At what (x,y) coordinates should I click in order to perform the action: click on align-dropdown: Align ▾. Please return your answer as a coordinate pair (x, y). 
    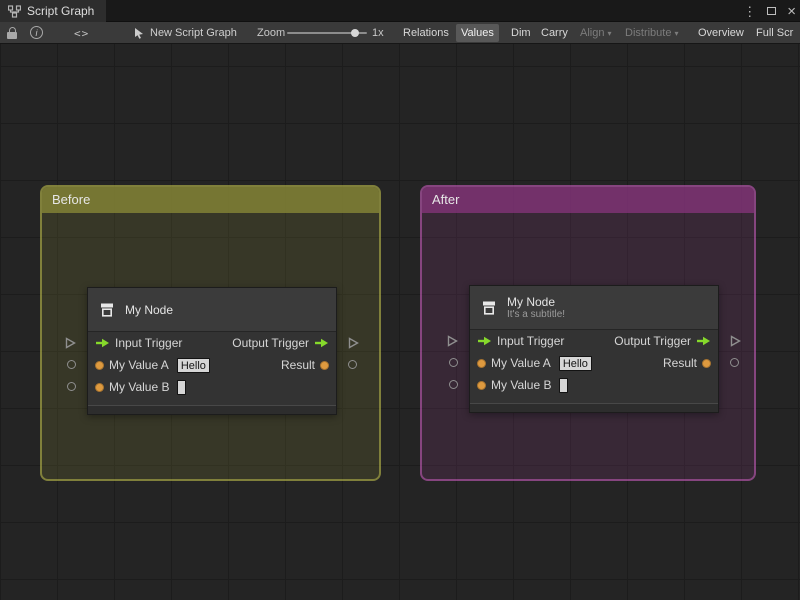
    Looking at the image, I should click on (595, 33).